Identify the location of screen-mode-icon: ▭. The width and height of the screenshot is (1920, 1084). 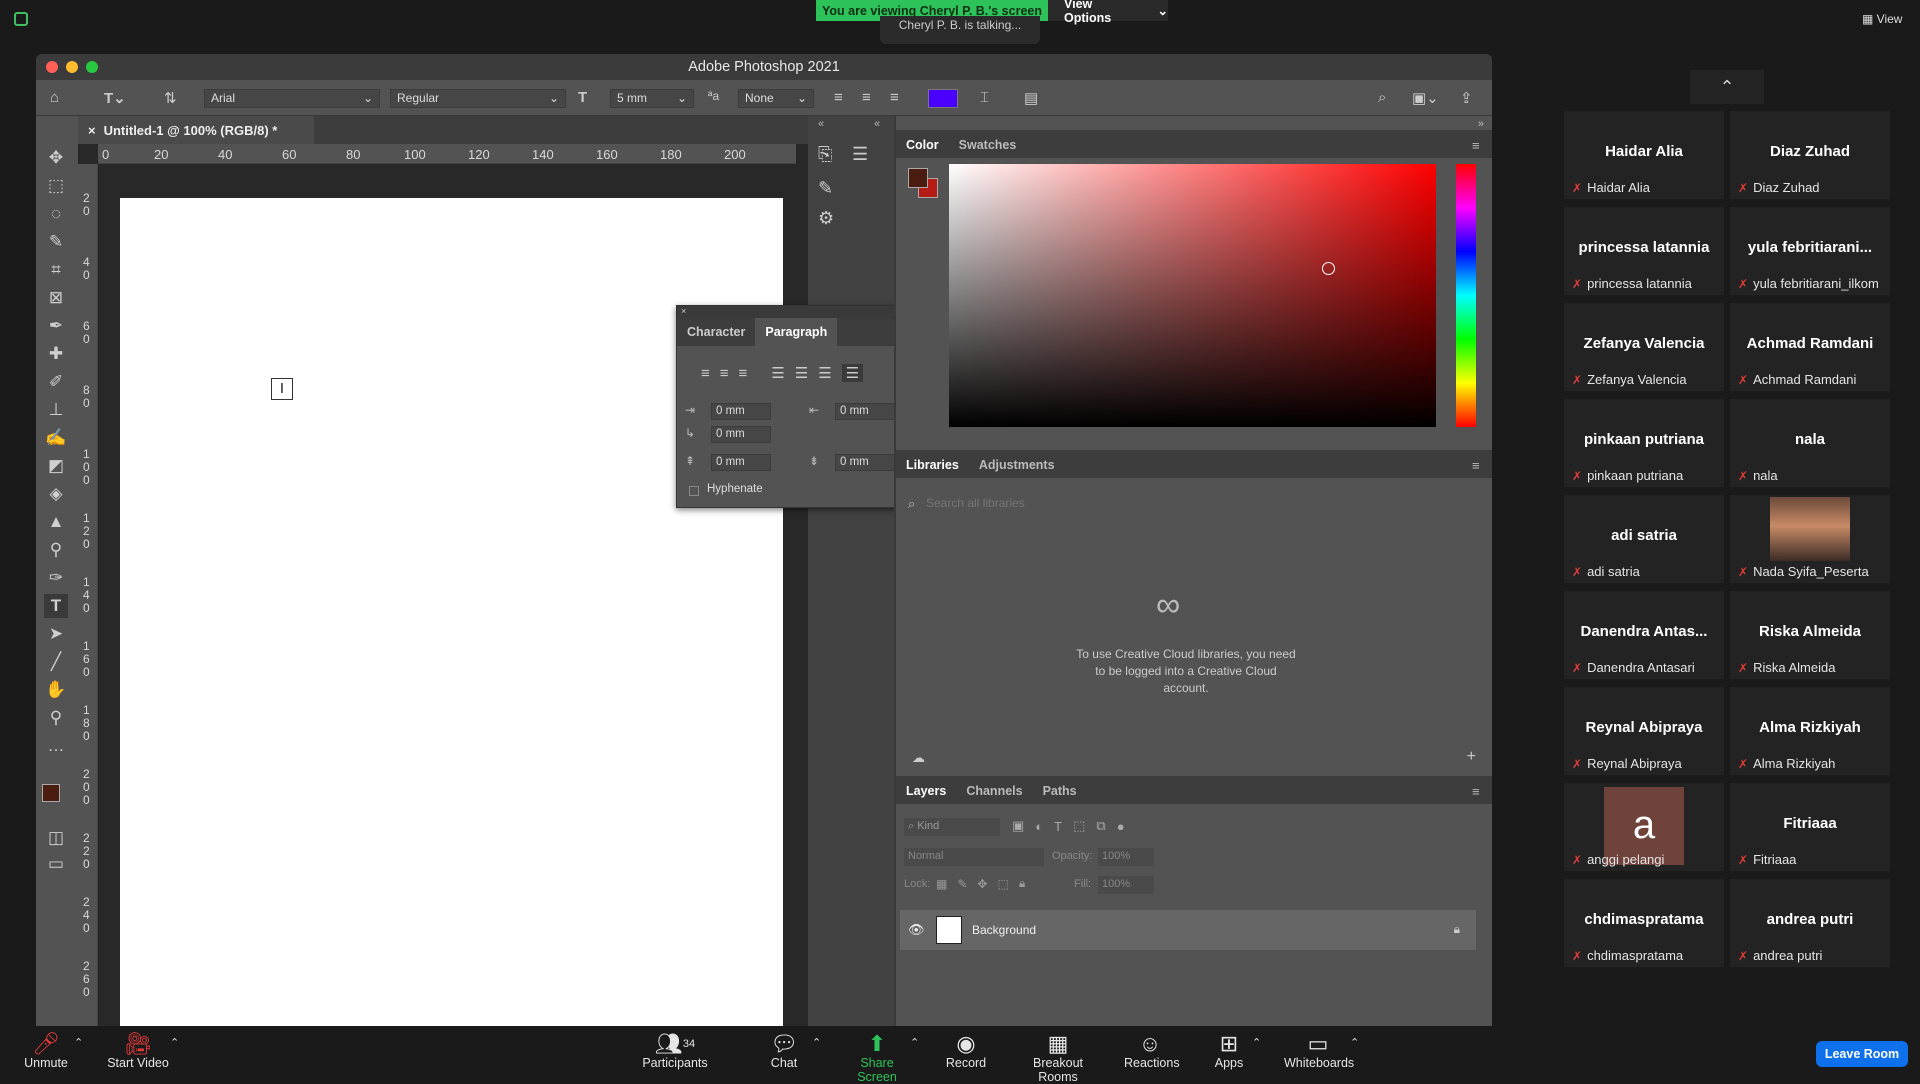
(56, 864).